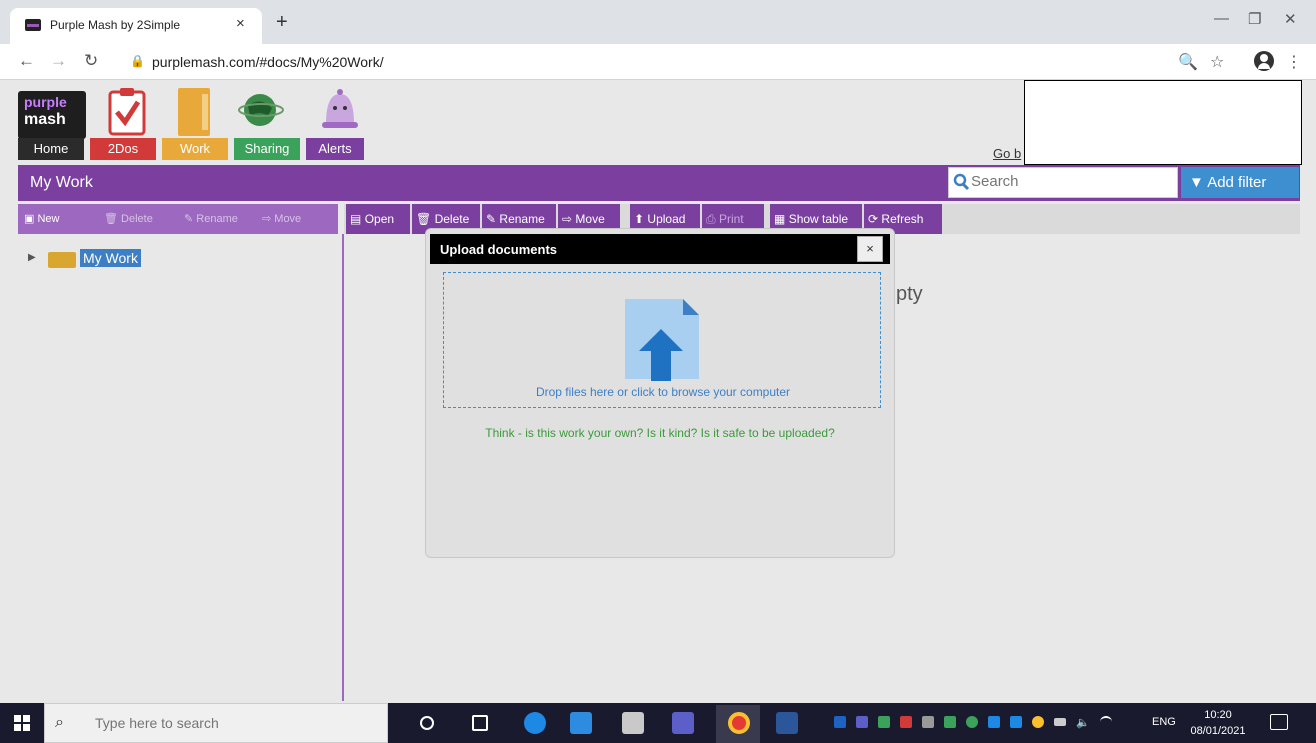 This screenshot has height=743, width=1316. What do you see at coordinates (22, 723) in the screenshot?
I see `windows-start-icon` at bounding box center [22, 723].